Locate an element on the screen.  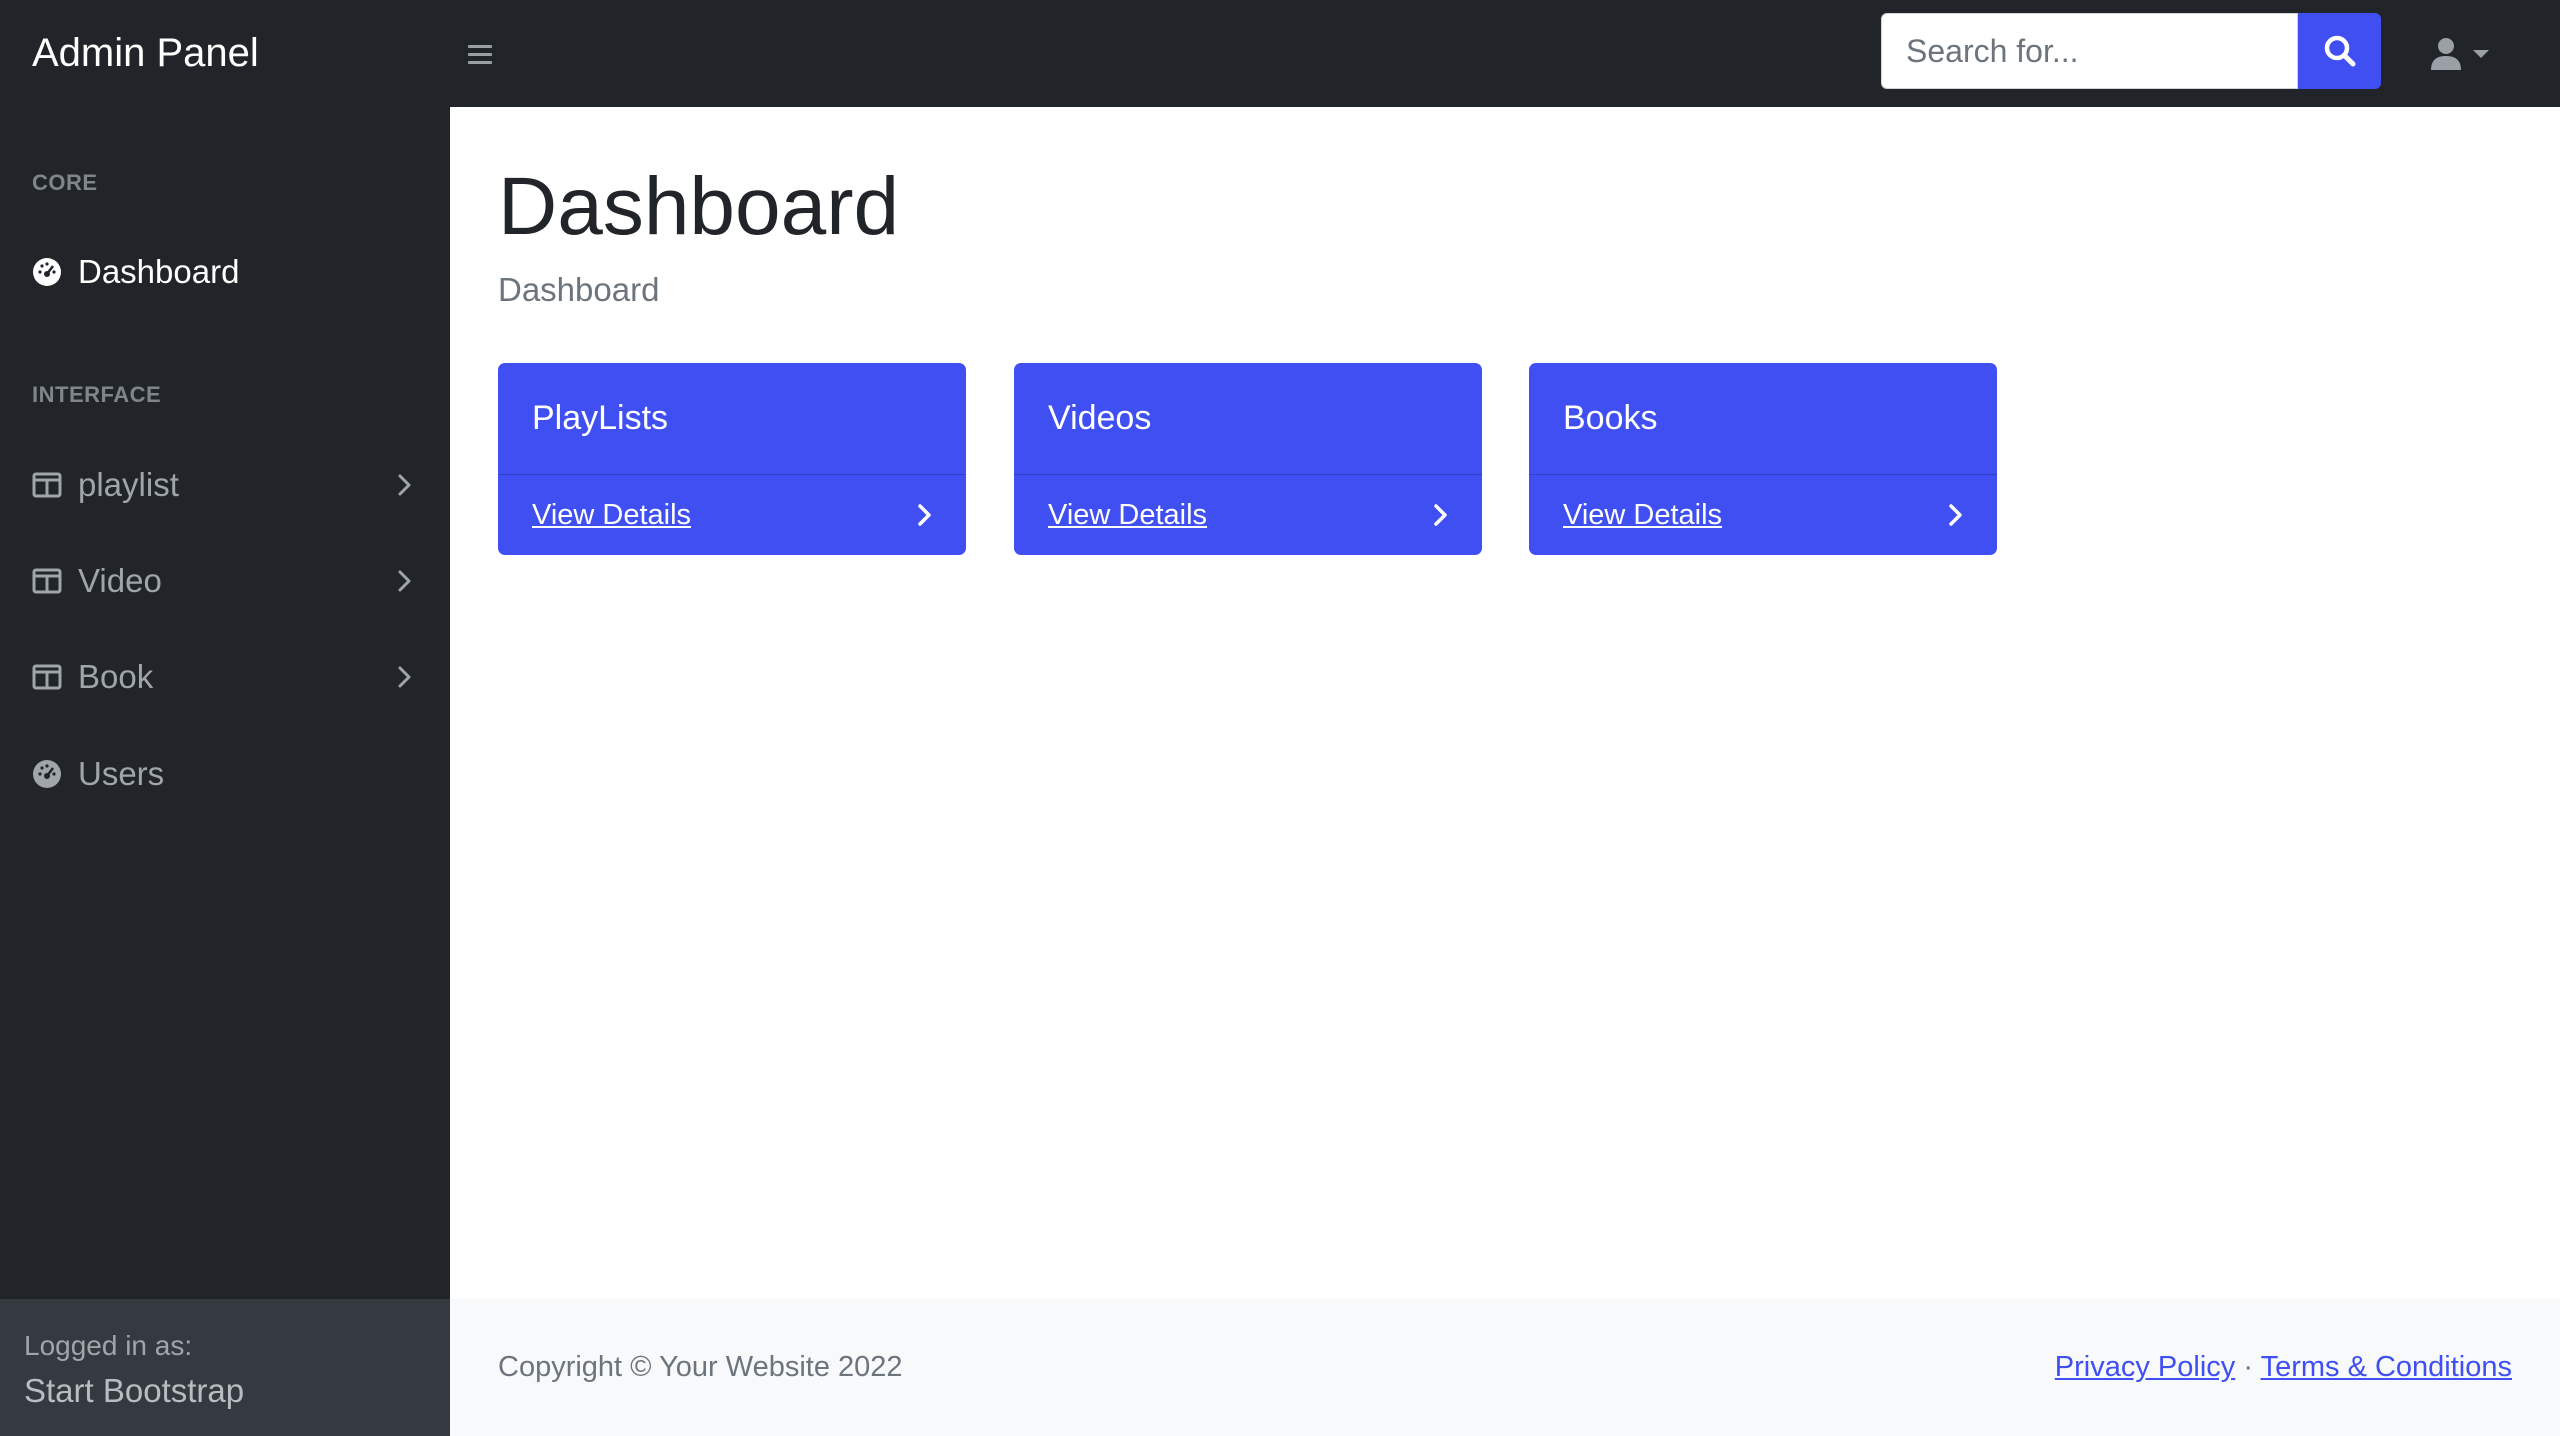
search-input is located at coordinates (2089, 51).